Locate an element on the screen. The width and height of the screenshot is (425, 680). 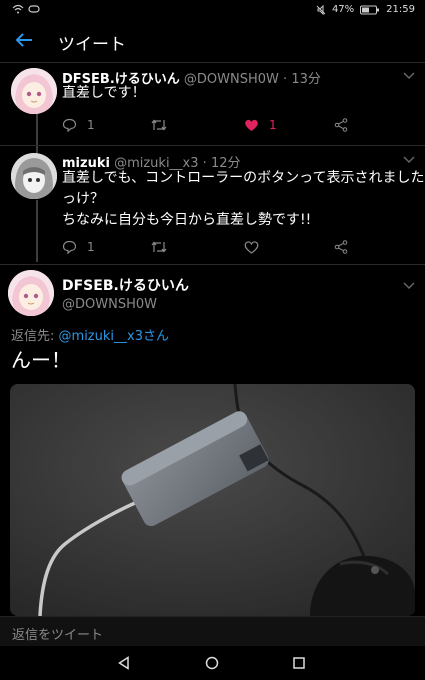
reply-composer: 返信をツイート is located at coordinates (212, 631).